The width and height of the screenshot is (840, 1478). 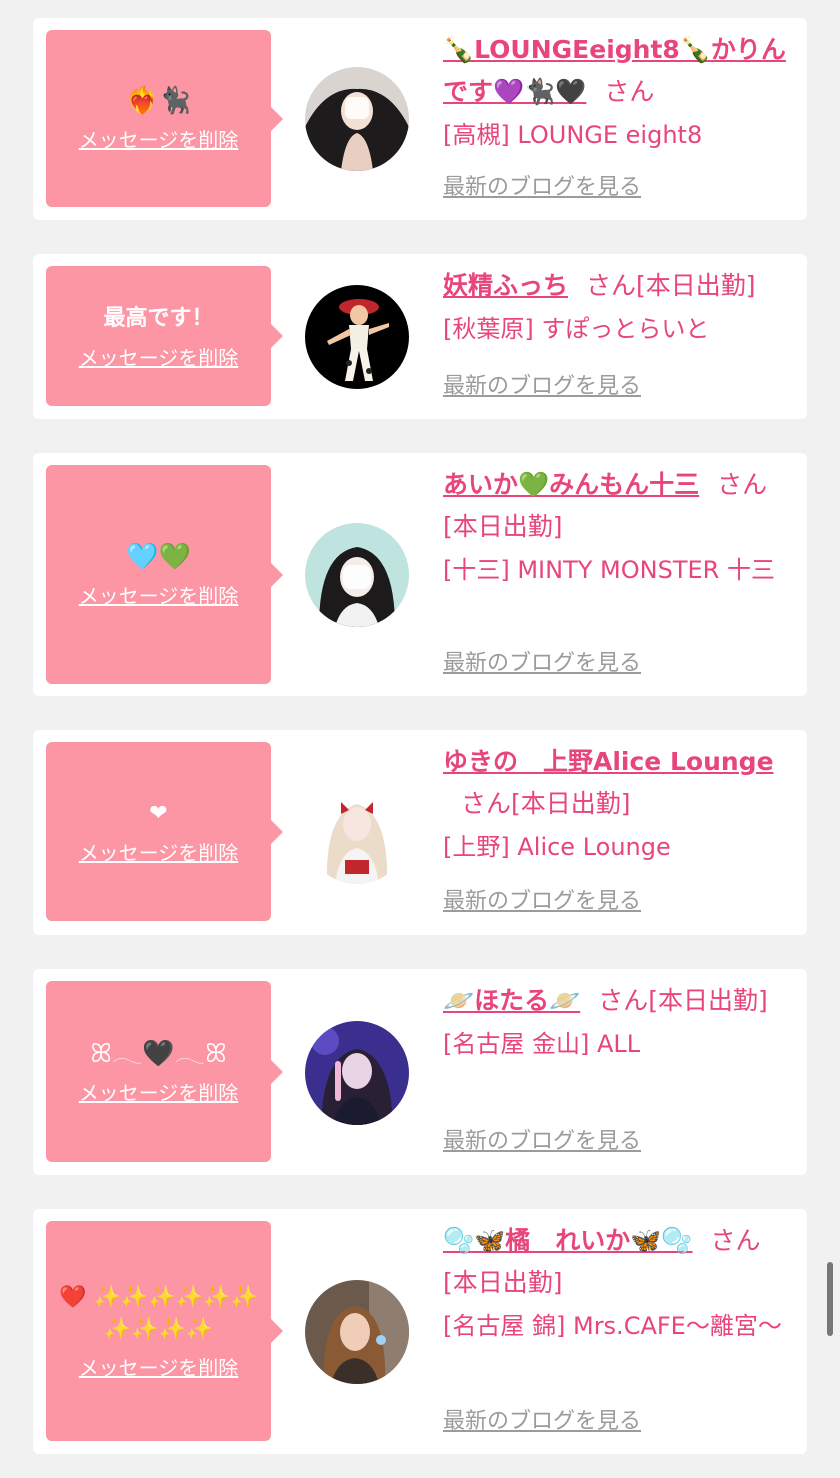 What do you see at coordinates (164, 1071) in the screenshot?
I see `message-bubble: ꕤ𓂃🖤𓂃ꕤ メッセージを削除` at bounding box center [164, 1071].